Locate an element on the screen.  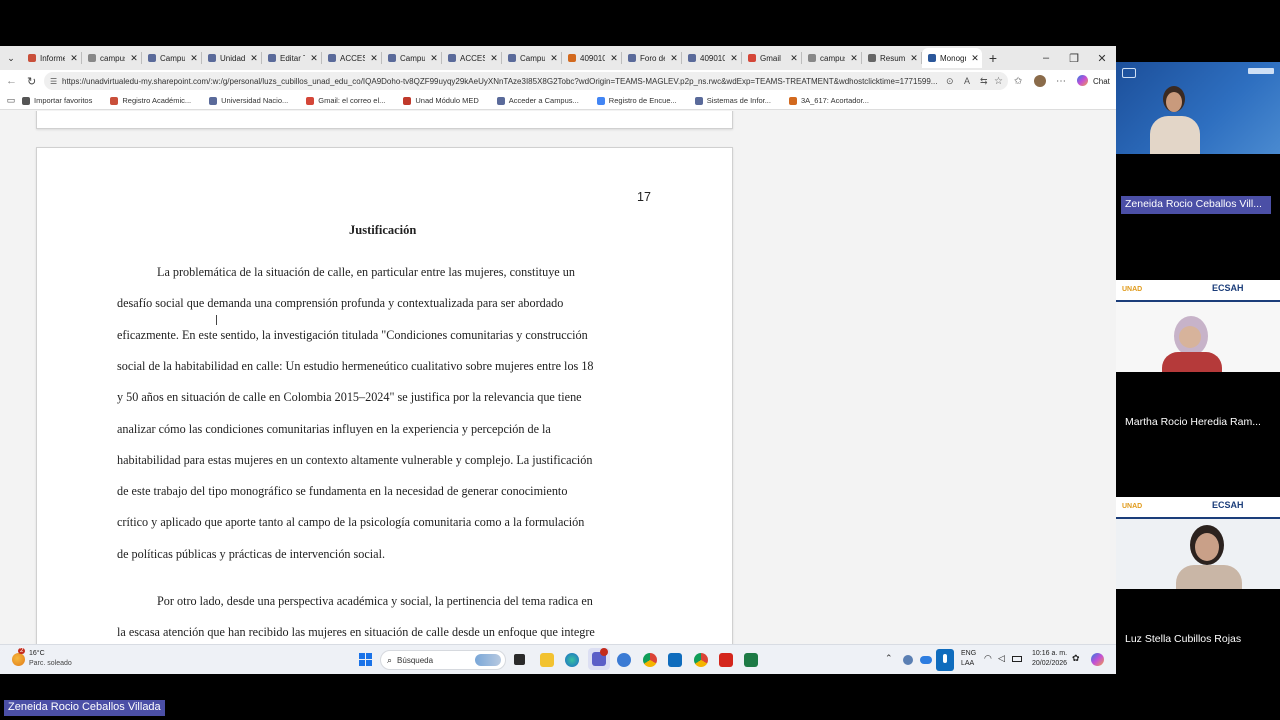
taskbar-search: ⌕ Búsqueda is located at coordinates (443, 660).